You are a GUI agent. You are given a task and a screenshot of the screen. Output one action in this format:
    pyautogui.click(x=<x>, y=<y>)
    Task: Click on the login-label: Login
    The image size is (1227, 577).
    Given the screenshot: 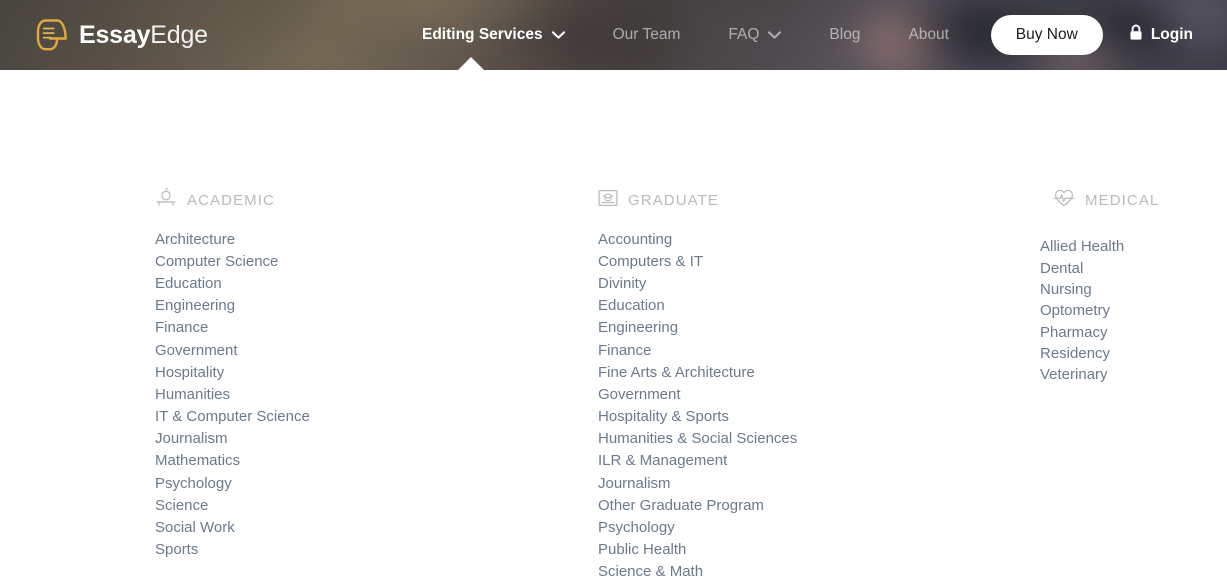 What is the action you would take?
    pyautogui.click(x=1171, y=34)
    